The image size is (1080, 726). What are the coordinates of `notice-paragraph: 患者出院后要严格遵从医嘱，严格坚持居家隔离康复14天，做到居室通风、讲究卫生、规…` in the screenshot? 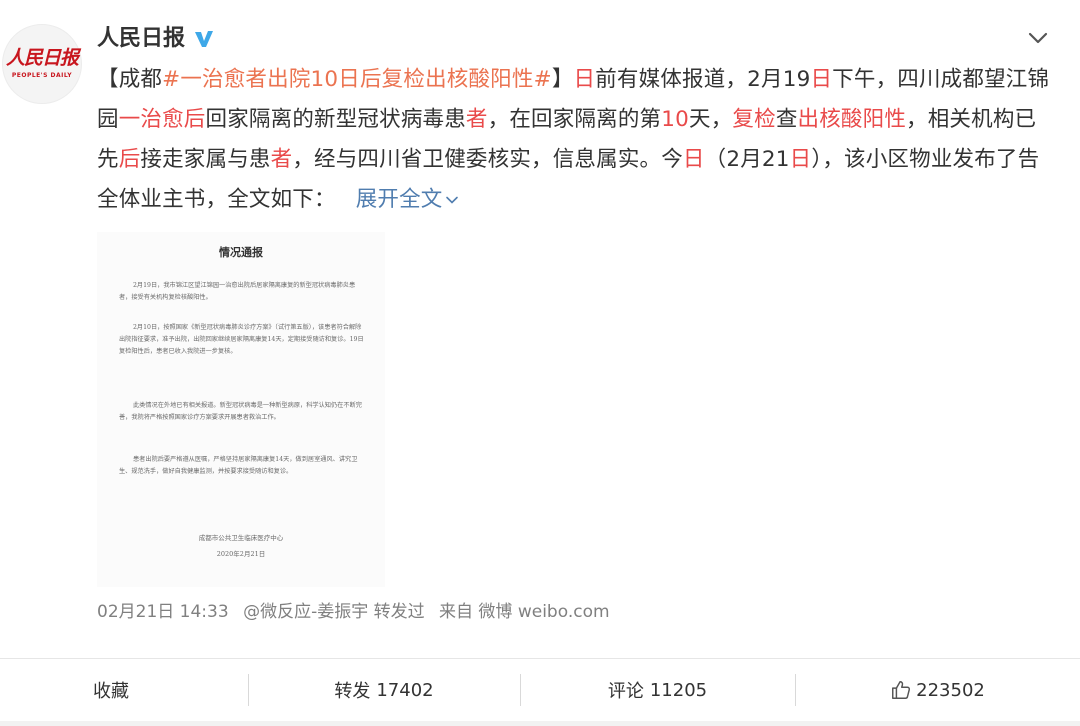 It's located at (238, 465).